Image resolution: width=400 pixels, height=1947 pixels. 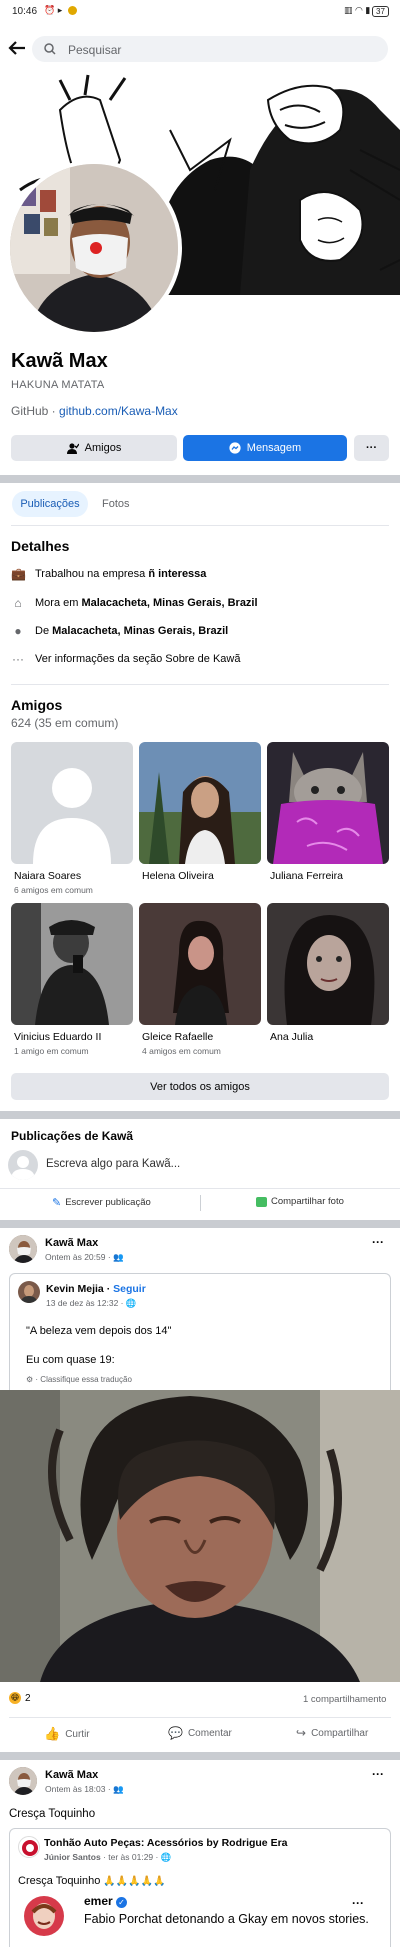 I want to click on message-button-label: Mensagem, so click(x=274, y=448).